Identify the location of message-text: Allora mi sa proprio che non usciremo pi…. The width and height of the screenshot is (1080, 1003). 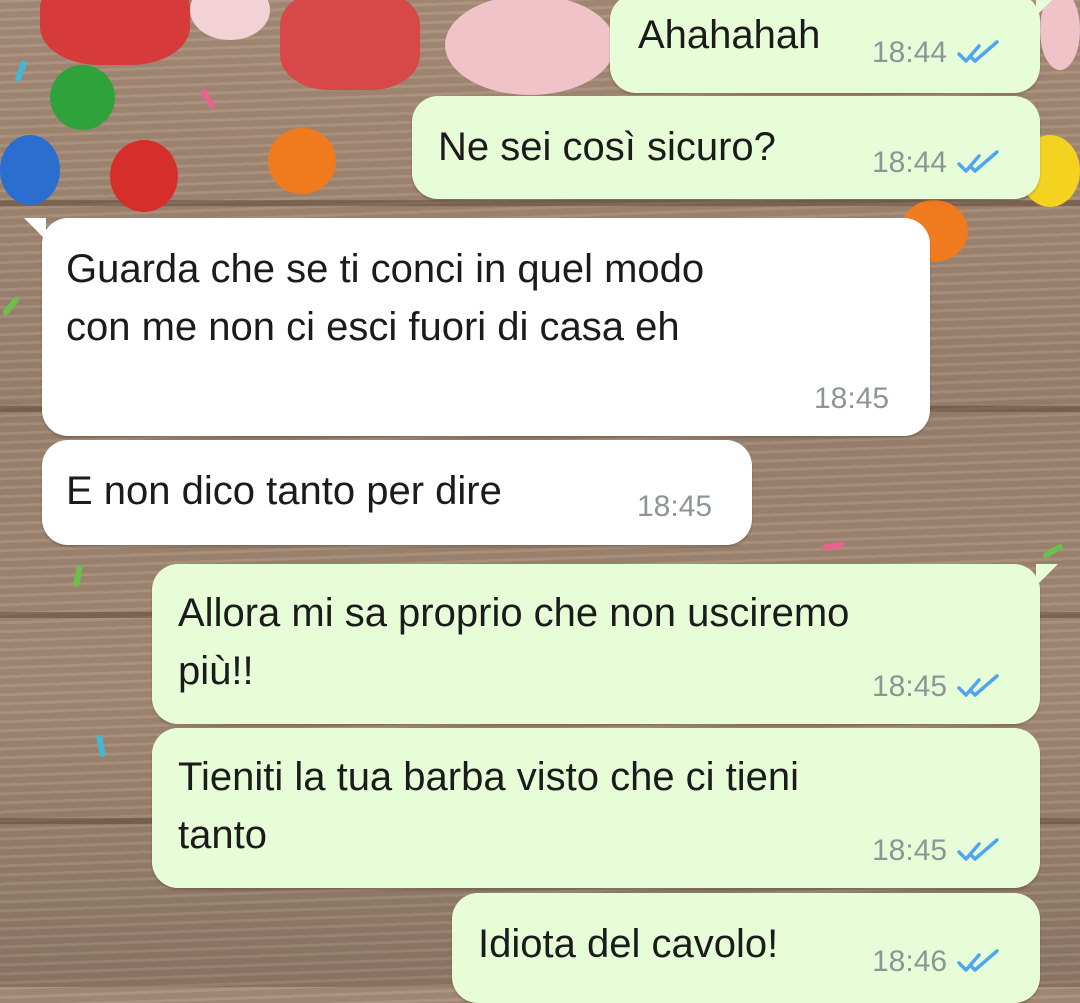
(514, 642).